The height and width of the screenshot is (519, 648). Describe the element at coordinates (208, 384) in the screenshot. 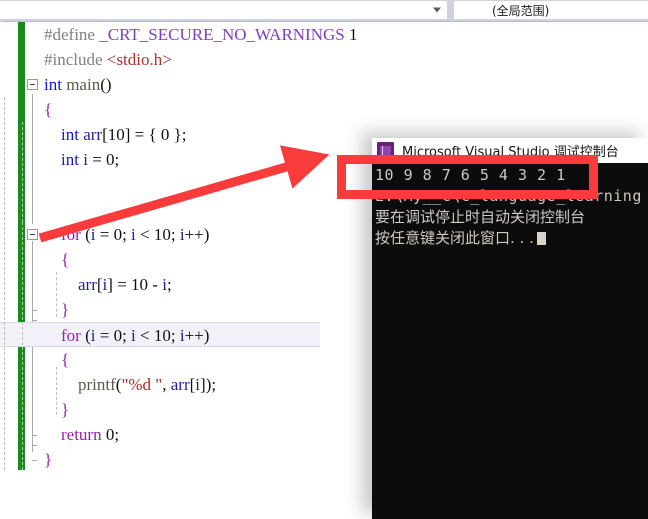

I see `code-token: ]);` at that location.